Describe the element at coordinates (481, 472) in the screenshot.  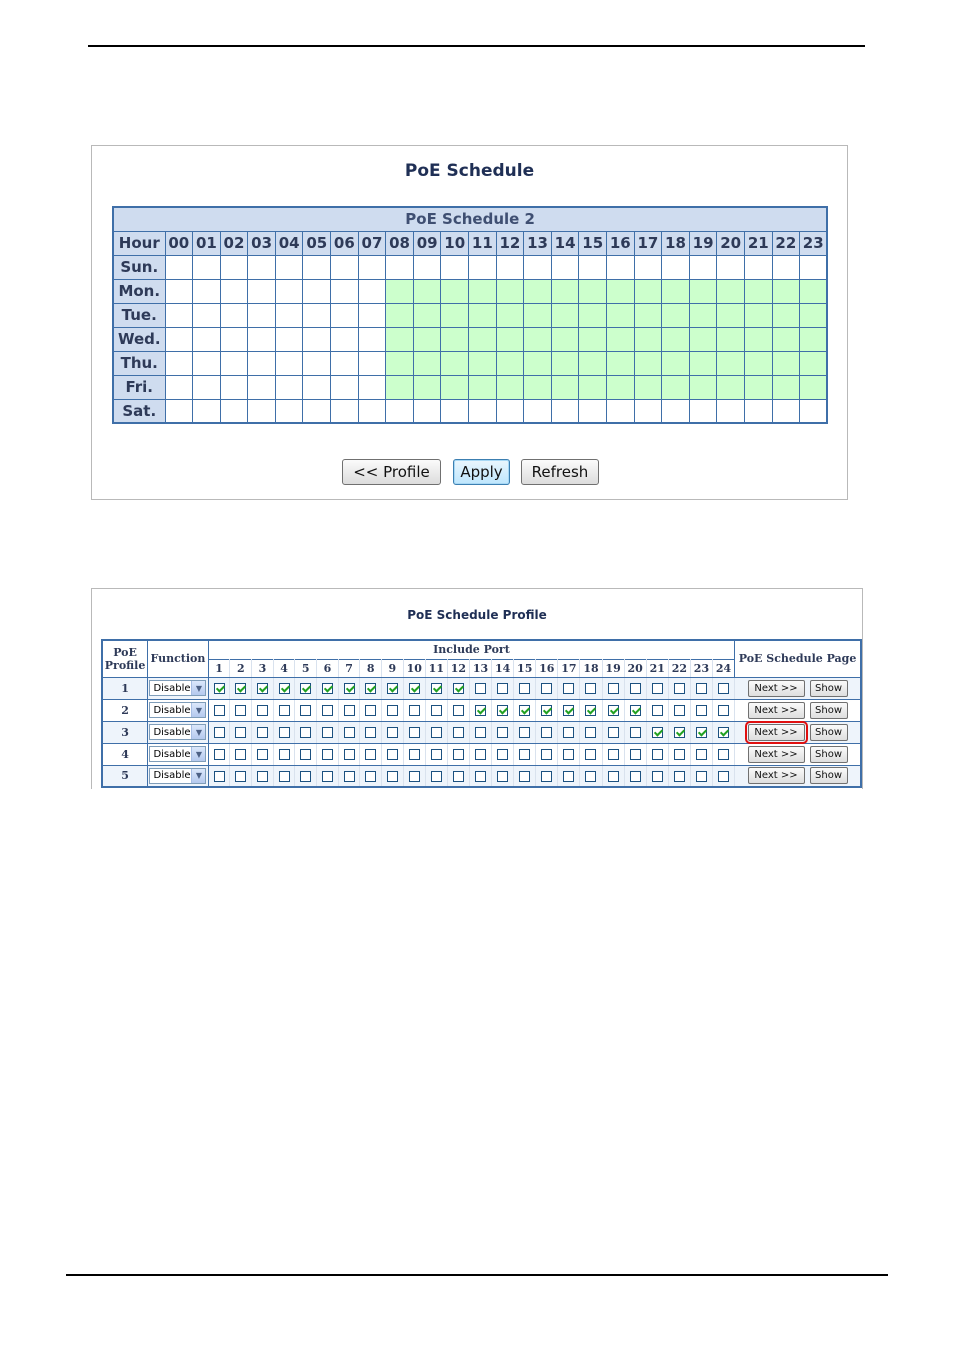
I see `apply-button: Apply` at that location.